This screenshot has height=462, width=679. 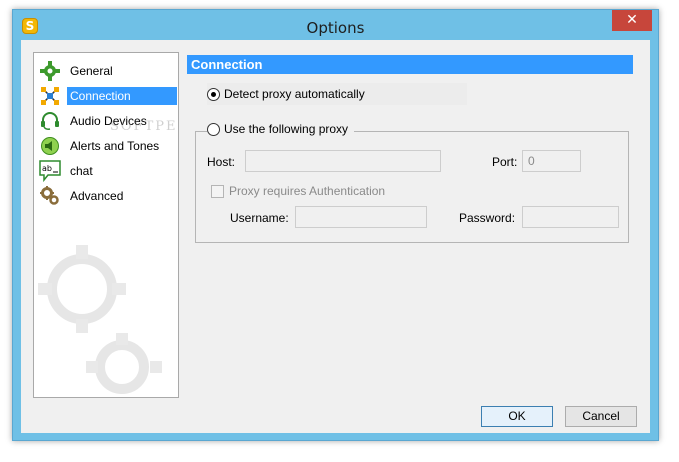 What do you see at coordinates (91, 70) in the screenshot?
I see `sidebar-item-label: General` at bounding box center [91, 70].